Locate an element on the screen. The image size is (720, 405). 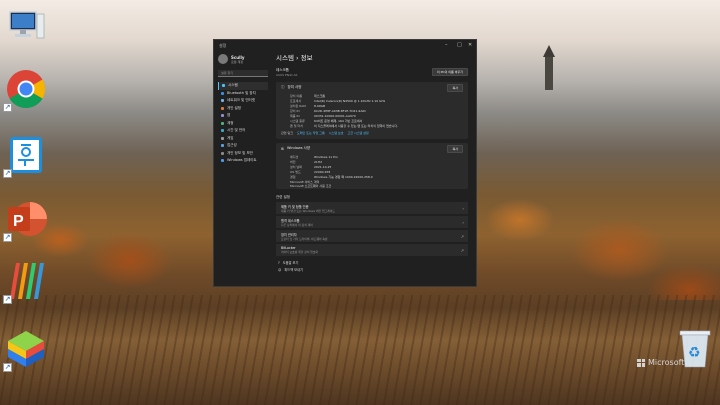
nav-label: 접근성 is located at coordinates (232, 145).